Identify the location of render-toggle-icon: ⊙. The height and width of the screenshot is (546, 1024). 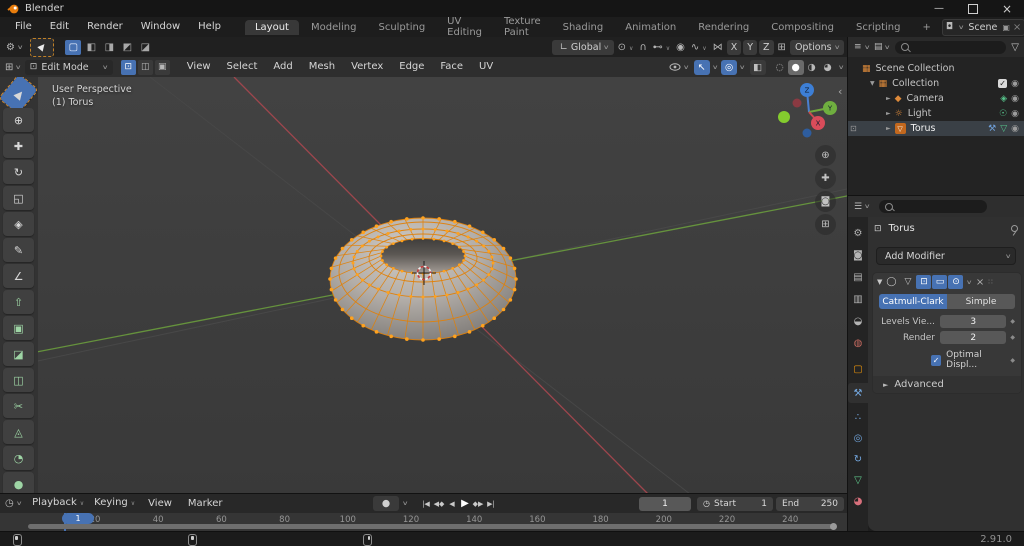
(956, 282).